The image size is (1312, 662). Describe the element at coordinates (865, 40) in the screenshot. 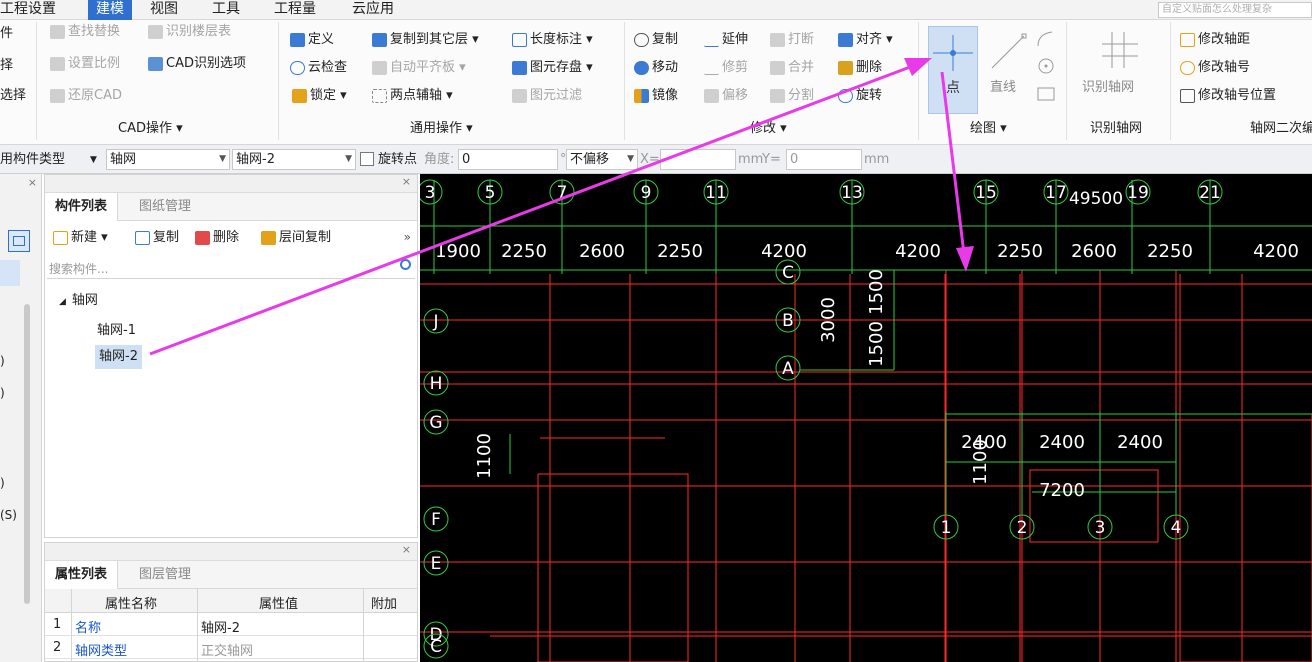

I see `align-button: 对齐 ▾` at that location.